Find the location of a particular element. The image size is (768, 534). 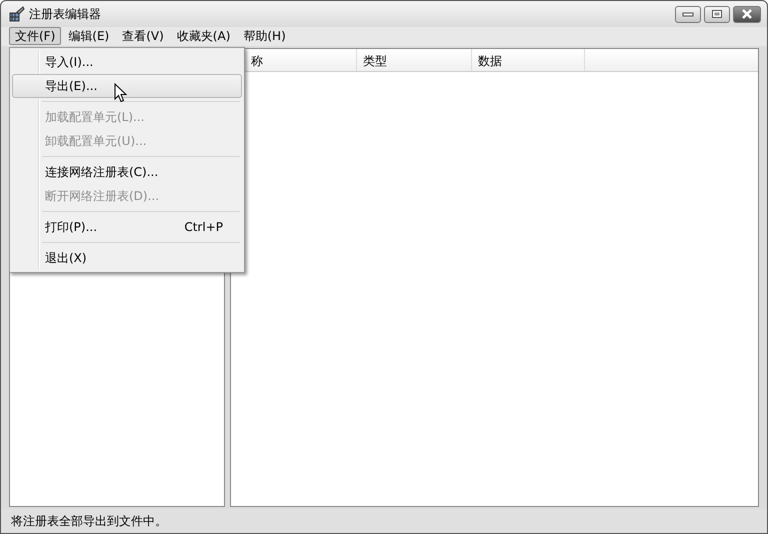

status-text: 将注册表全部导出到文件中。 is located at coordinates (384, 521).